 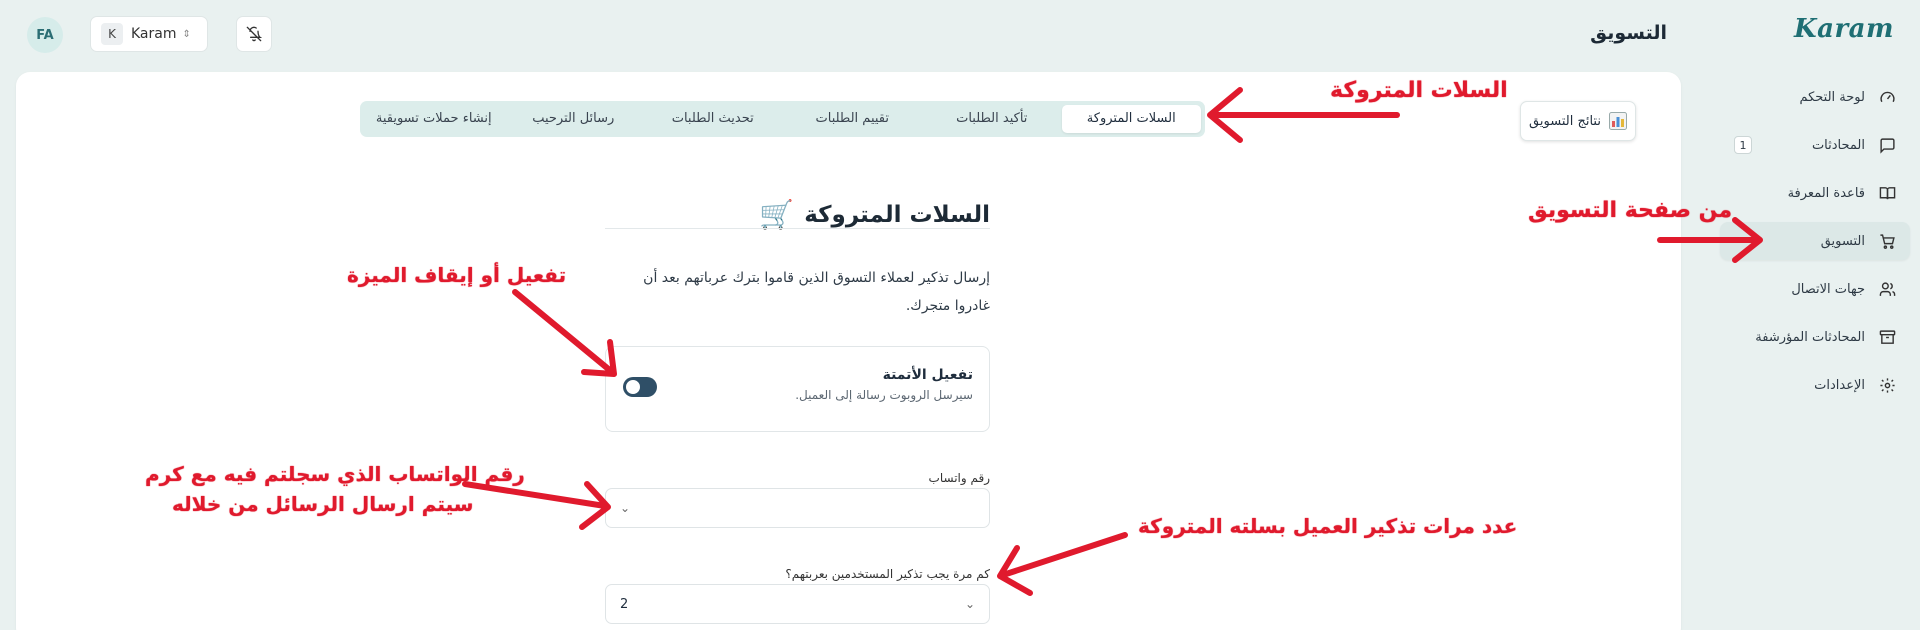 I want to click on reminders-label: كم مرة يجب تذكير المستخدمين بعربتهم؟, so click(x=887, y=574).